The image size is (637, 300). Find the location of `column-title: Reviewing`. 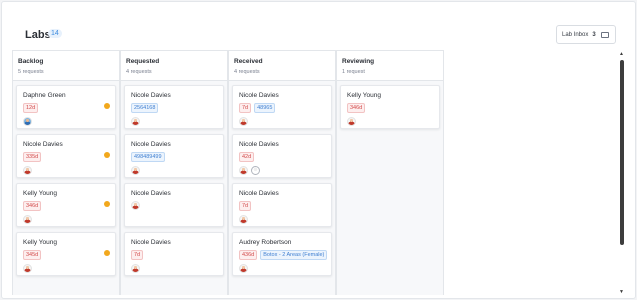

column-title: Reviewing is located at coordinates (358, 61).